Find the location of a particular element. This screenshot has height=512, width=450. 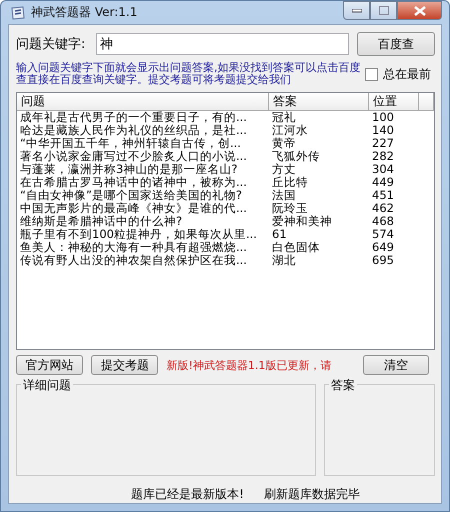

position-cell-text: 695 is located at coordinates (383, 260).